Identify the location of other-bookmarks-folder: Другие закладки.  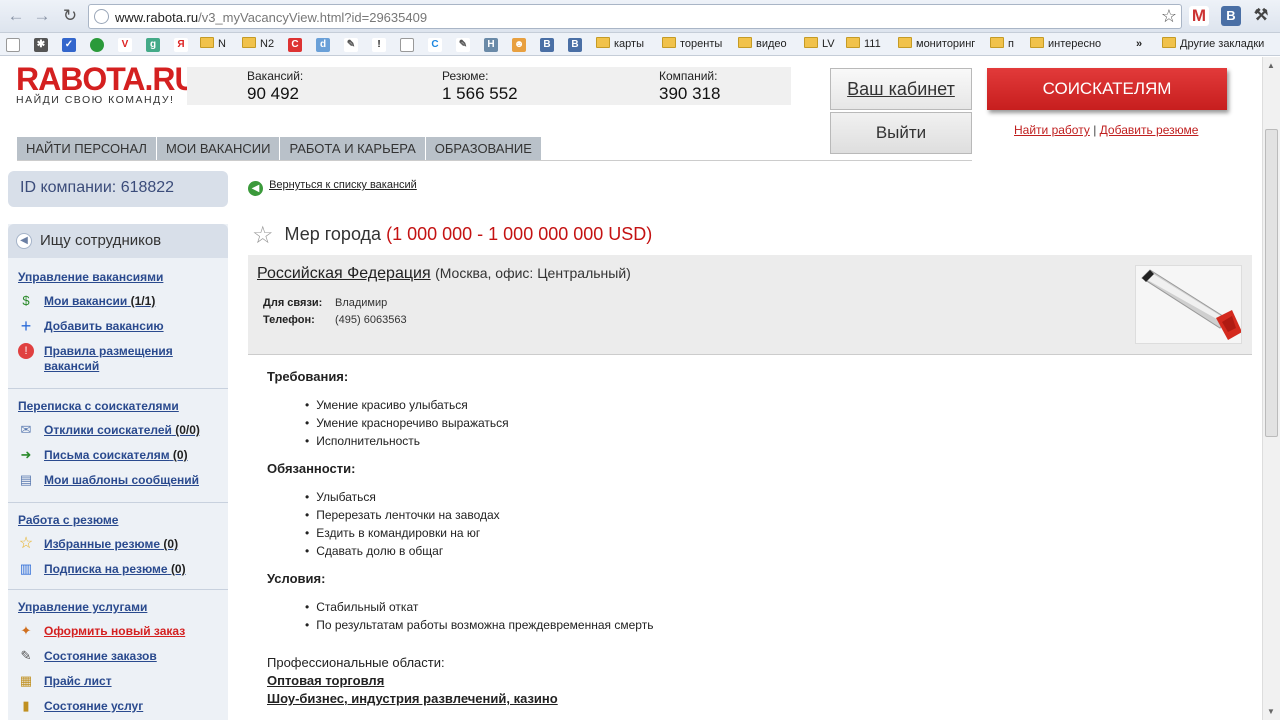
(1213, 44).